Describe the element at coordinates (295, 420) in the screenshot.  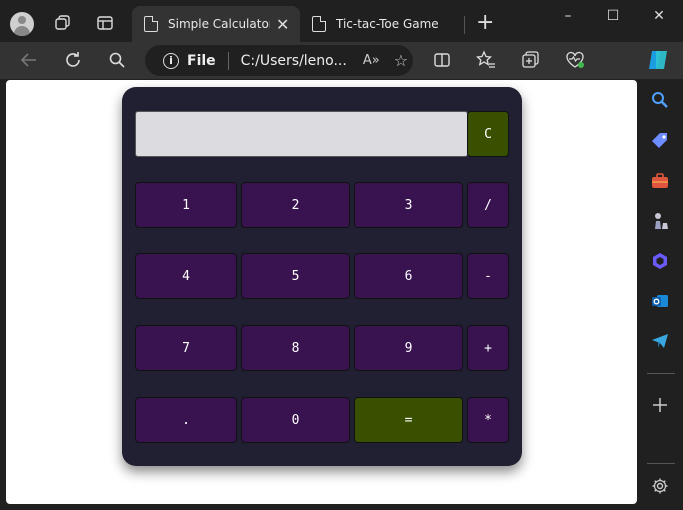
I see `key-0: 0` at that location.